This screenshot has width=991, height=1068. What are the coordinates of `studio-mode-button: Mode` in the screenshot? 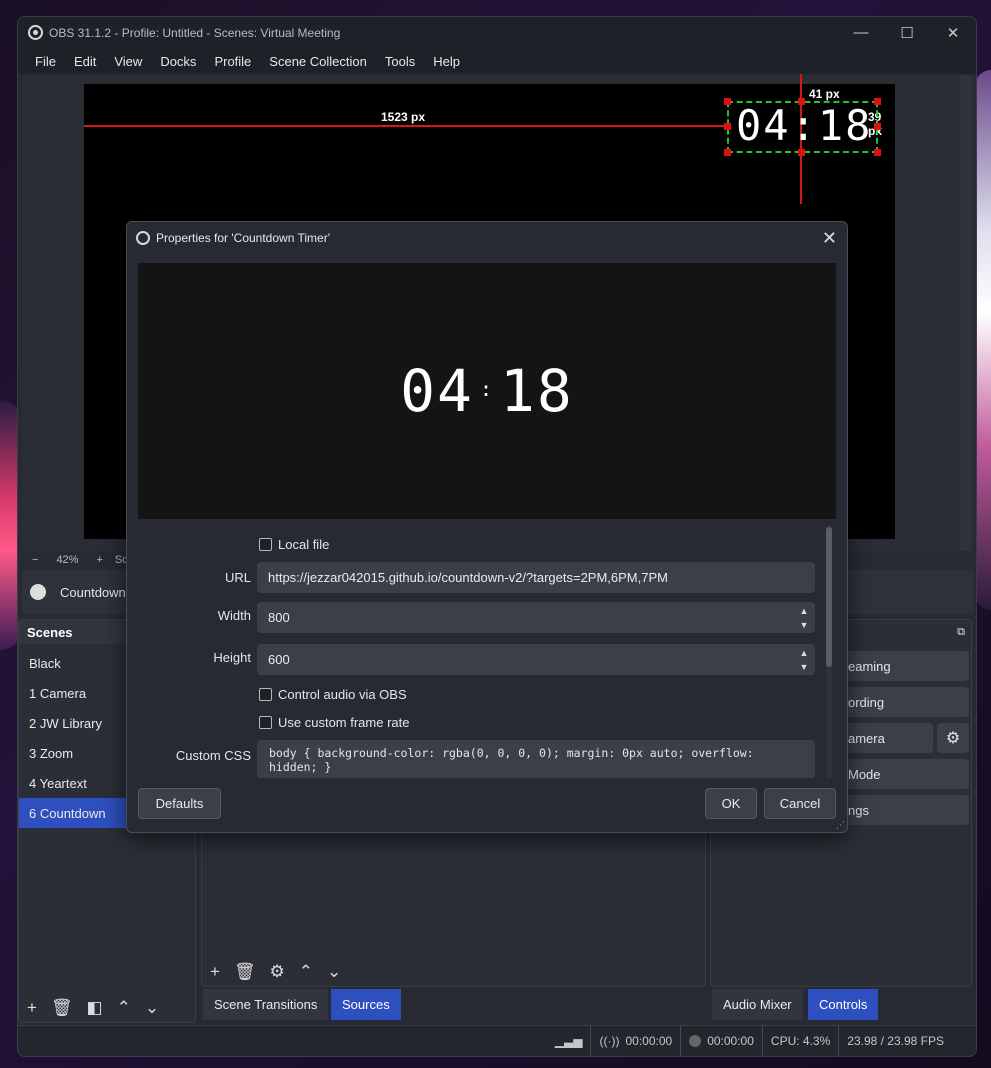 It's located at (902, 774).